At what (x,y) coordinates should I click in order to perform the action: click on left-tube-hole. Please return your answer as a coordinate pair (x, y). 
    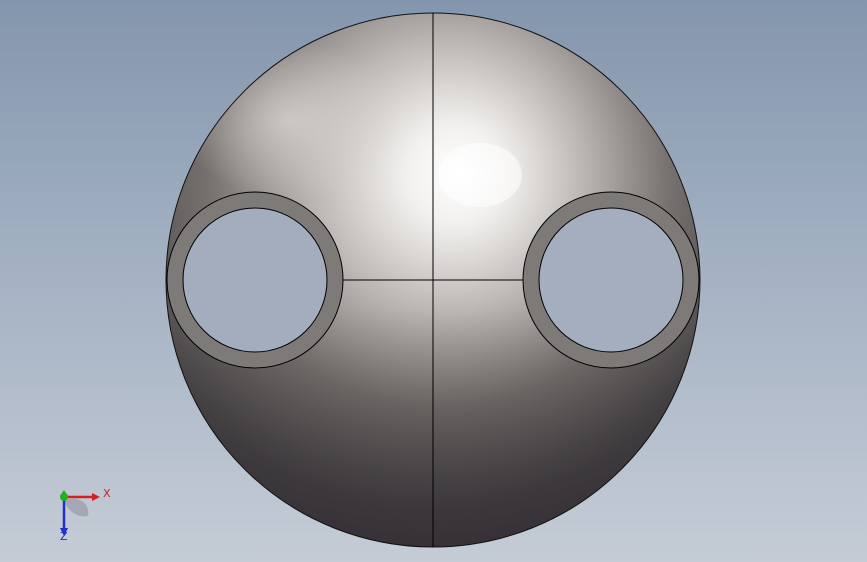
    Looking at the image, I should click on (255, 280).